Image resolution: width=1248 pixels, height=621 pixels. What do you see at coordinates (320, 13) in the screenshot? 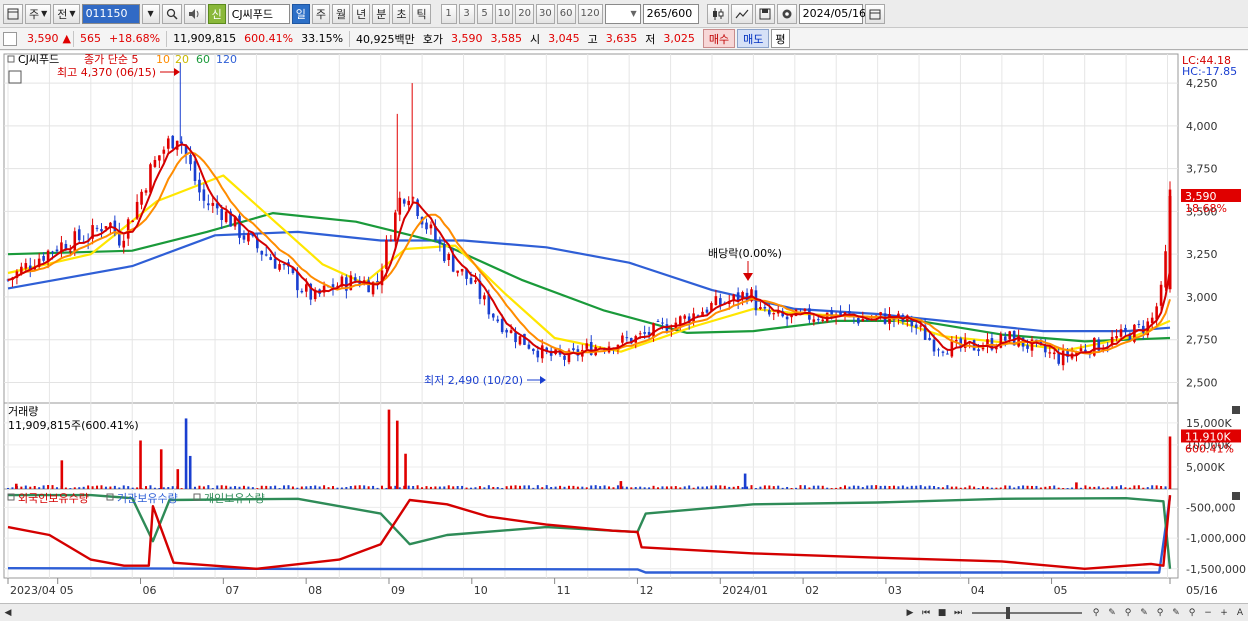
I see `tab-weekly: 주` at bounding box center [320, 13].